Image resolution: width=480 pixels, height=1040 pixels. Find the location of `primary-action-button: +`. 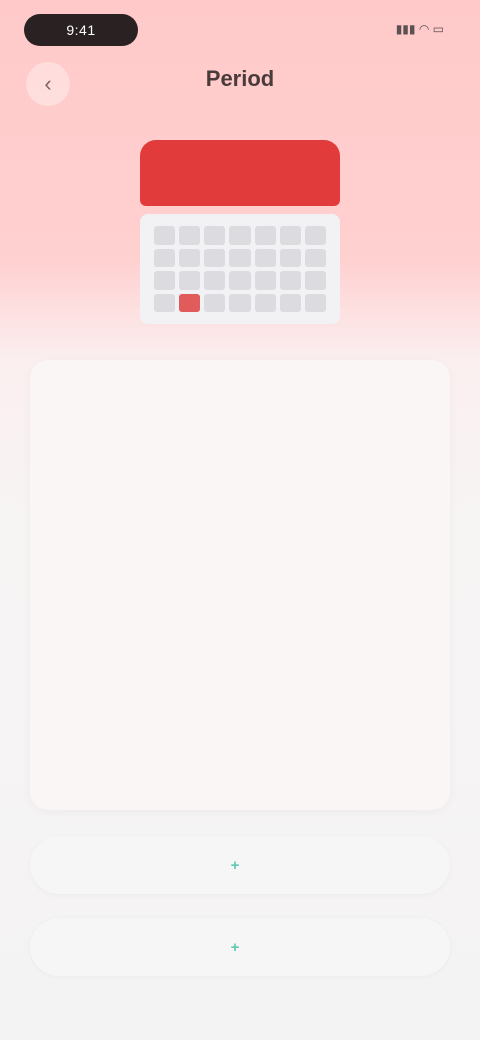

primary-action-button: + is located at coordinates (240, 865).